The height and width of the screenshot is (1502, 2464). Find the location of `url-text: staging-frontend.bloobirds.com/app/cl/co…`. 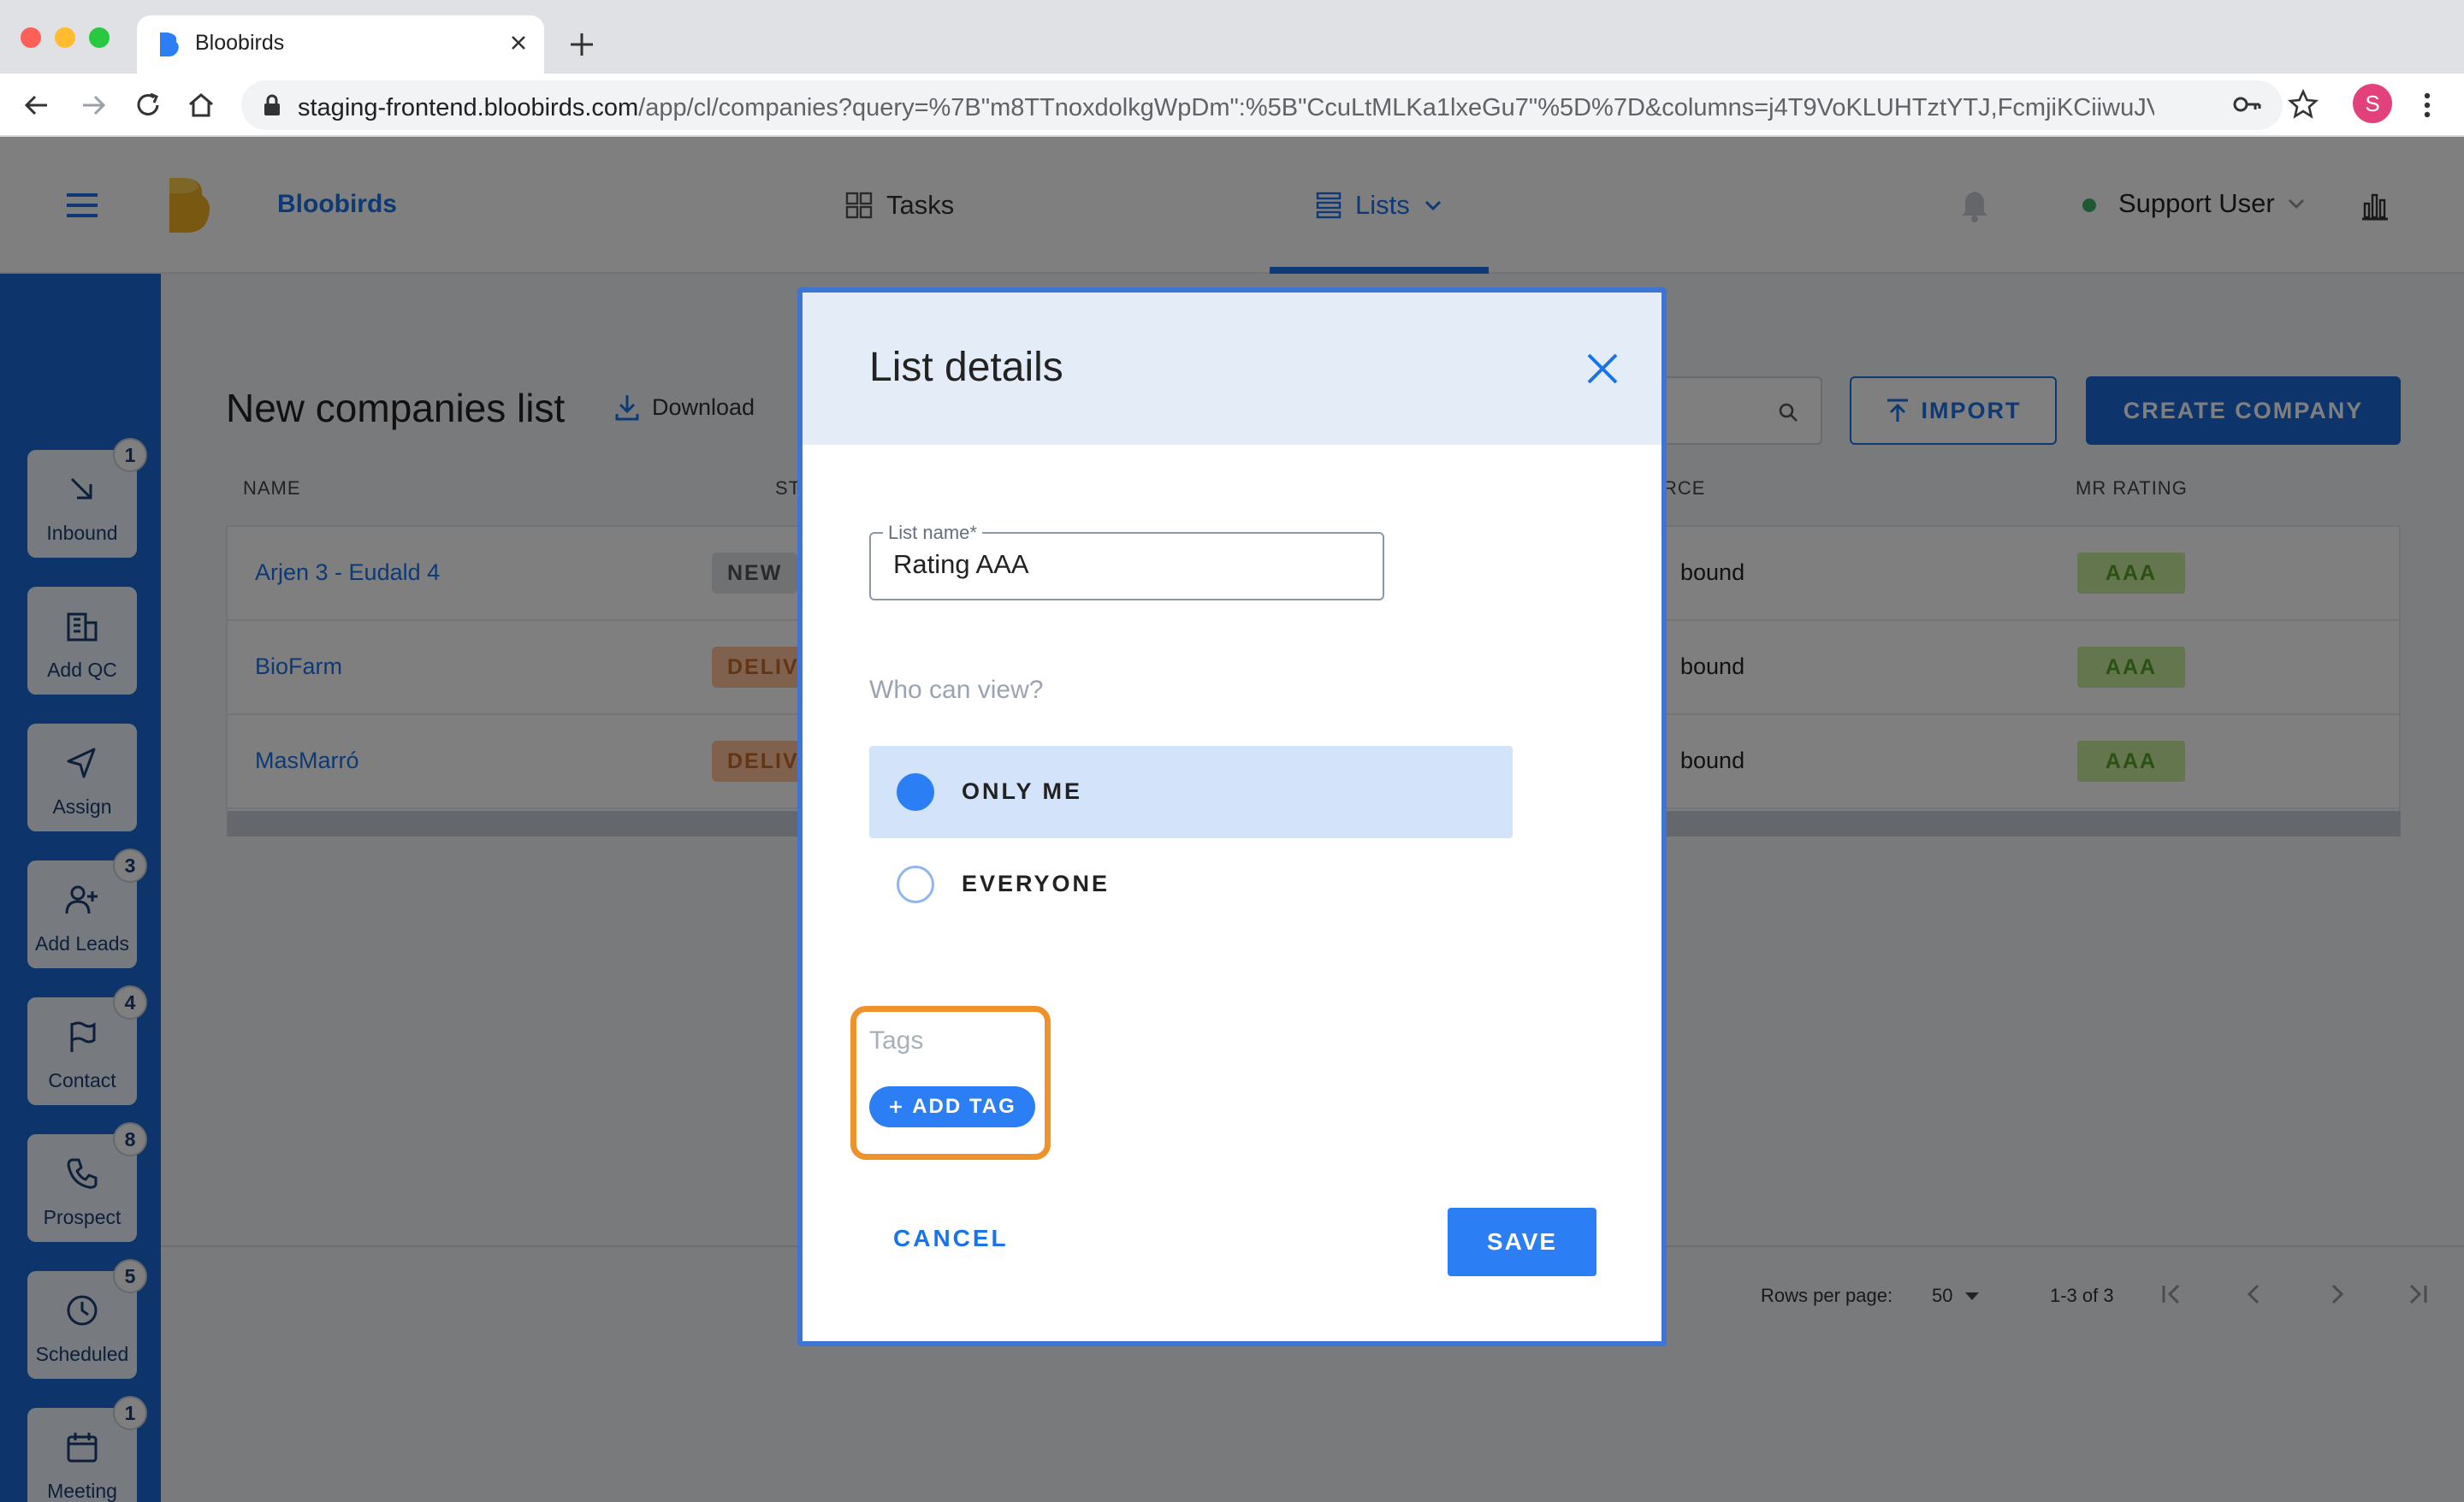

url-text: staging-frontend.bloobirds.com/app/cl/co… is located at coordinates (1226, 107).